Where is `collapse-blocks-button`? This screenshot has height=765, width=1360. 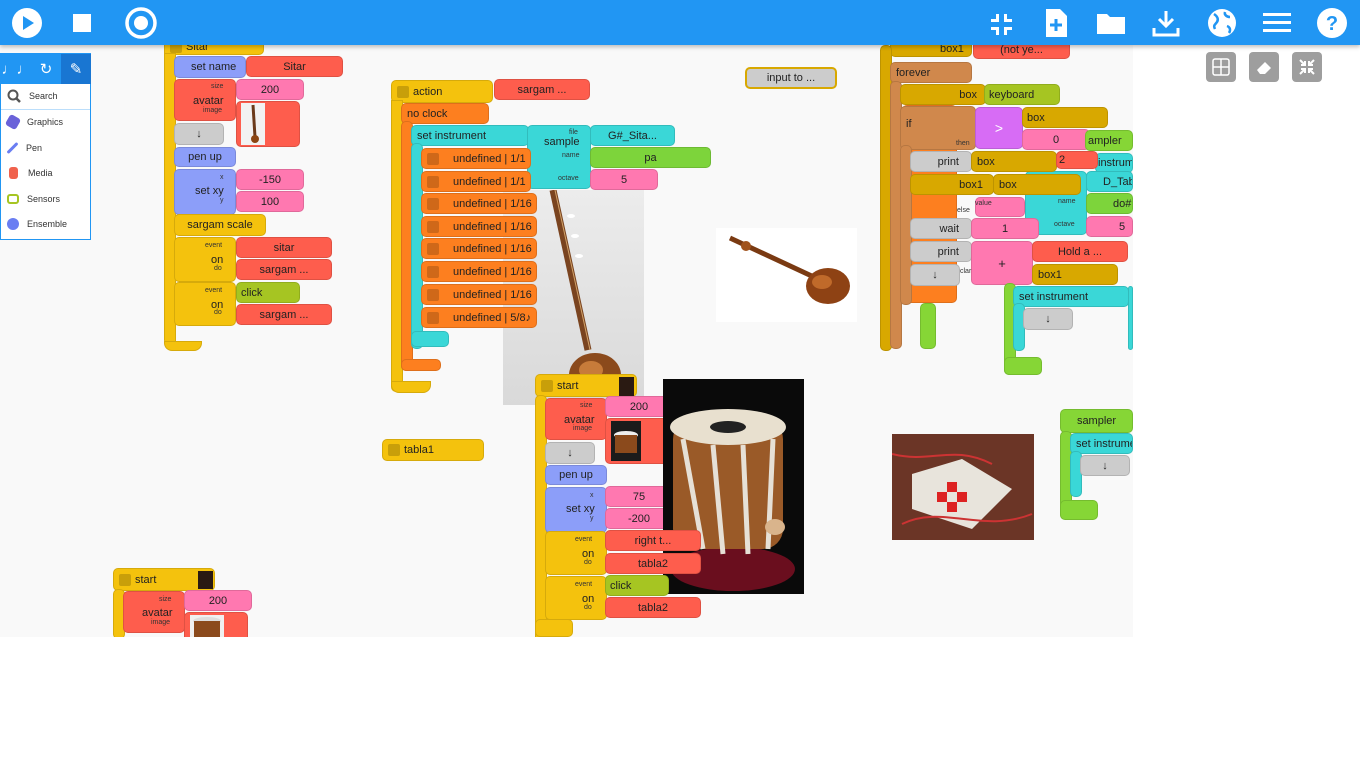
collapse-blocks-button is located at coordinates (1307, 67).